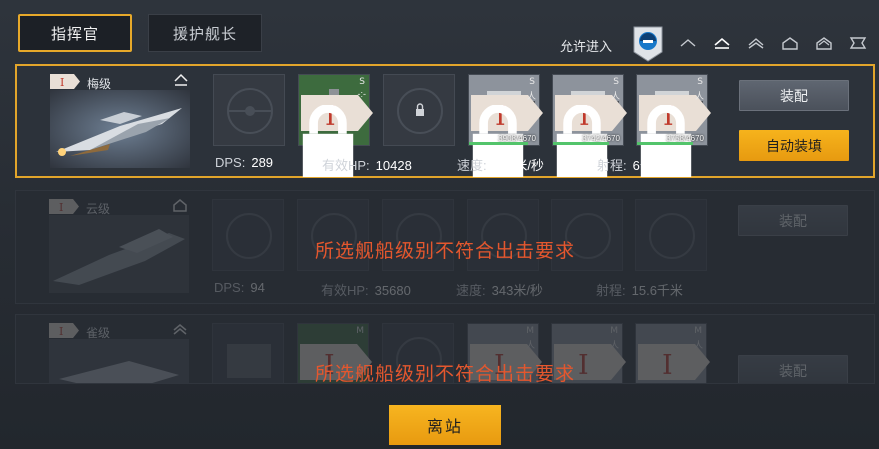 Image resolution: width=879 pixels, height=449 pixels. Describe the element at coordinates (824, 43) in the screenshot. I see `rank-filter-5-icon` at that location.